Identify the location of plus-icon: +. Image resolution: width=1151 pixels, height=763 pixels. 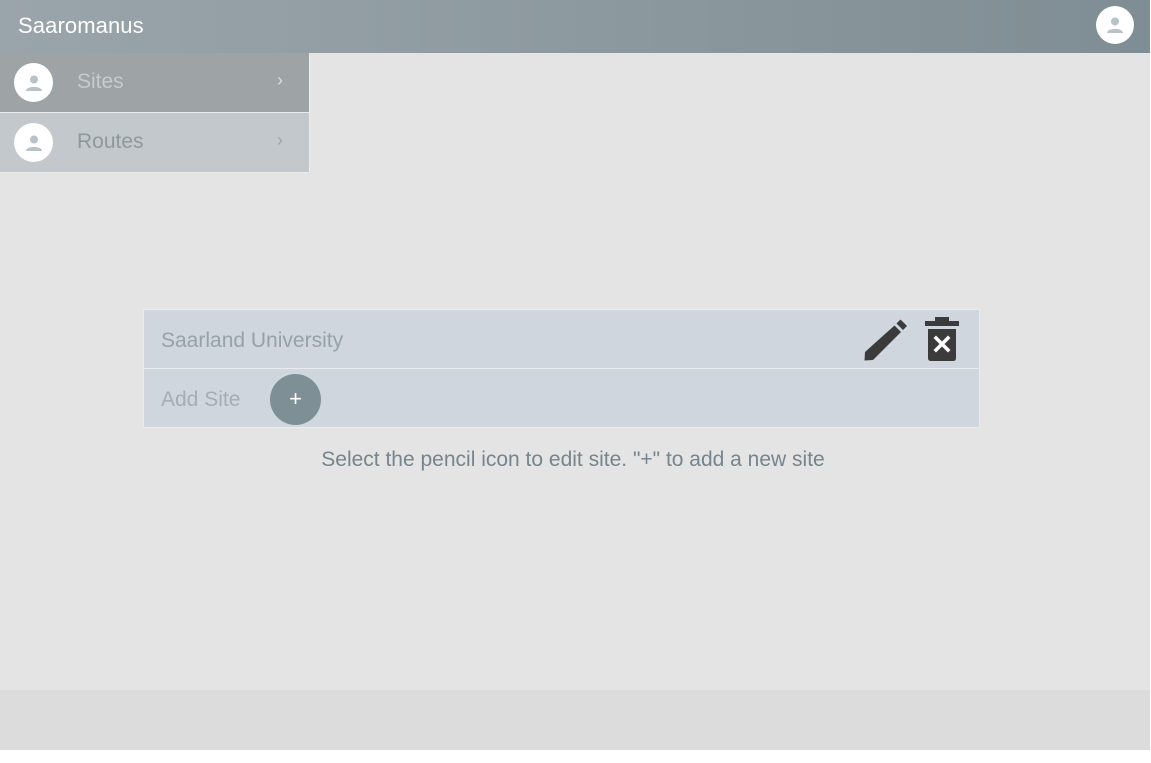
(295, 398).